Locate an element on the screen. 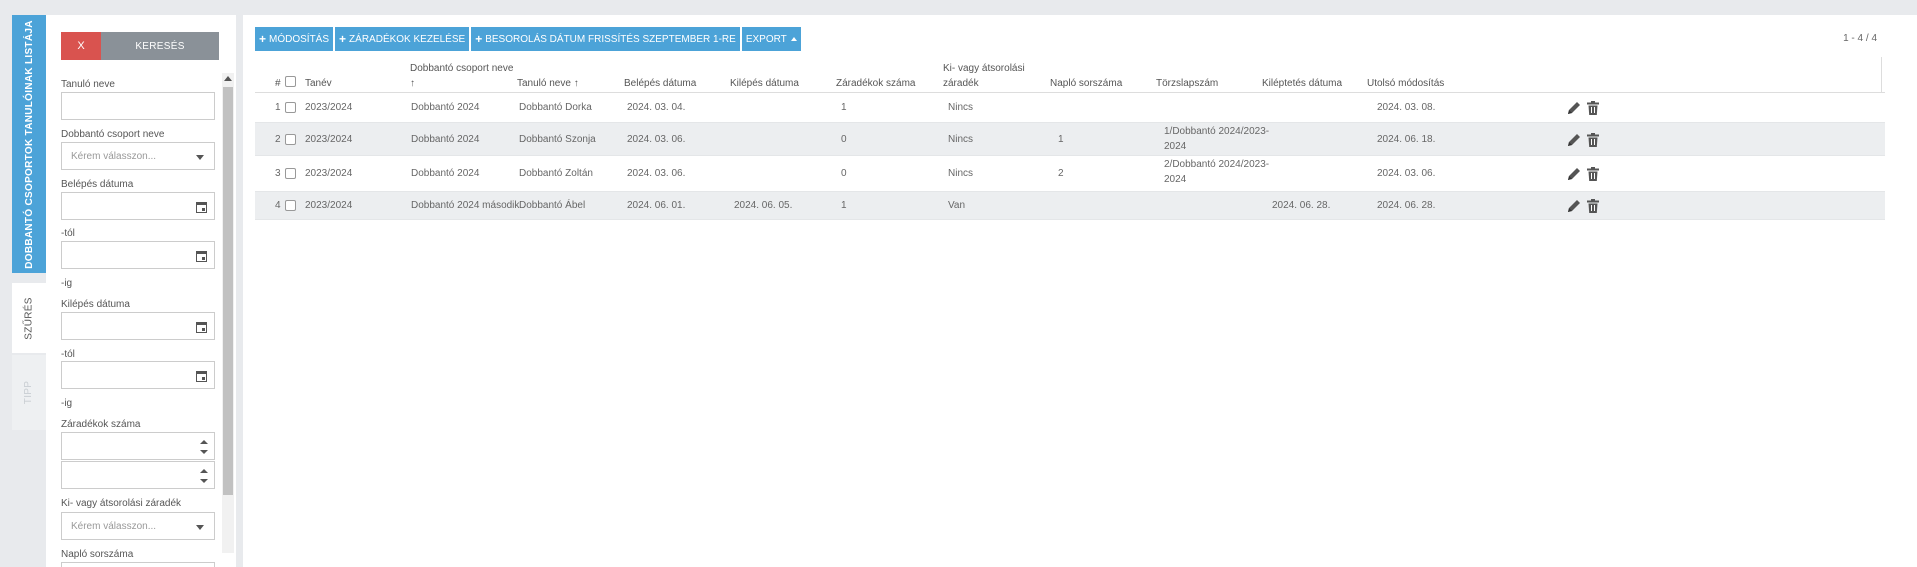 Image resolution: width=1917 pixels, height=567 pixels. manage-clauses-button: + ZÁRADÉKOK KEZELÉSE is located at coordinates (402, 39).